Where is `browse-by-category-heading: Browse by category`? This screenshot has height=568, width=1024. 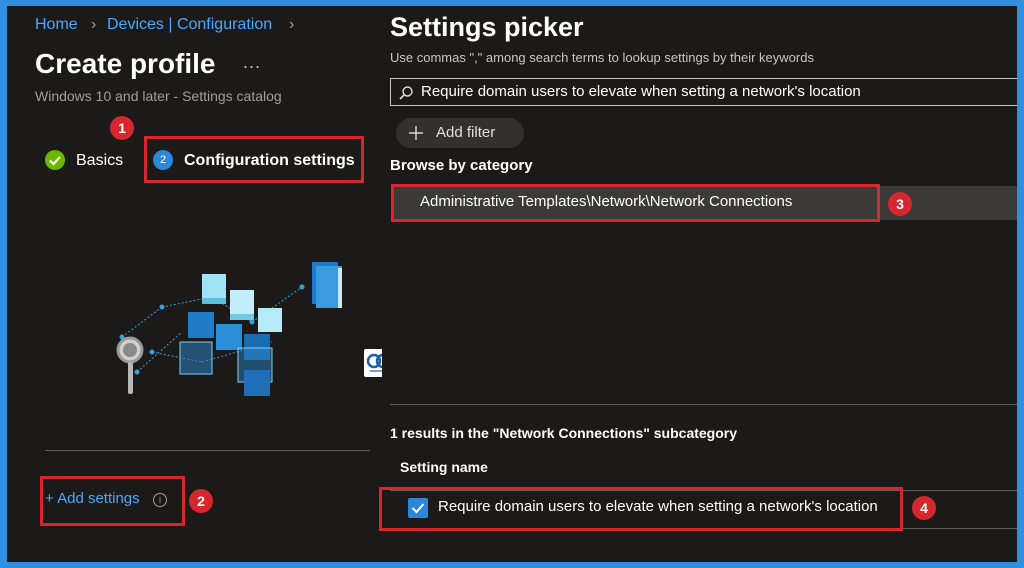 browse-by-category-heading: Browse by category is located at coordinates (461, 165).